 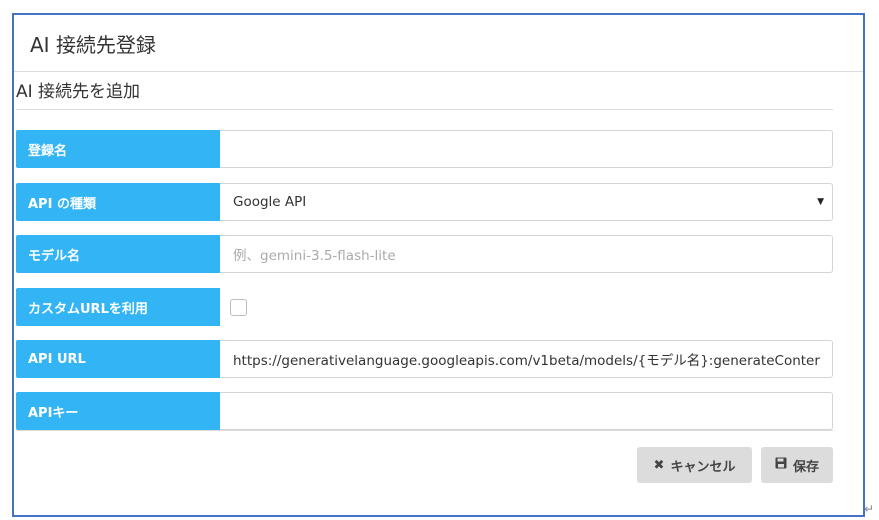 What do you see at coordinates (781, 465) in the screenshot?
I see `floppy-disk-icon` at bounding box center [781, 465].